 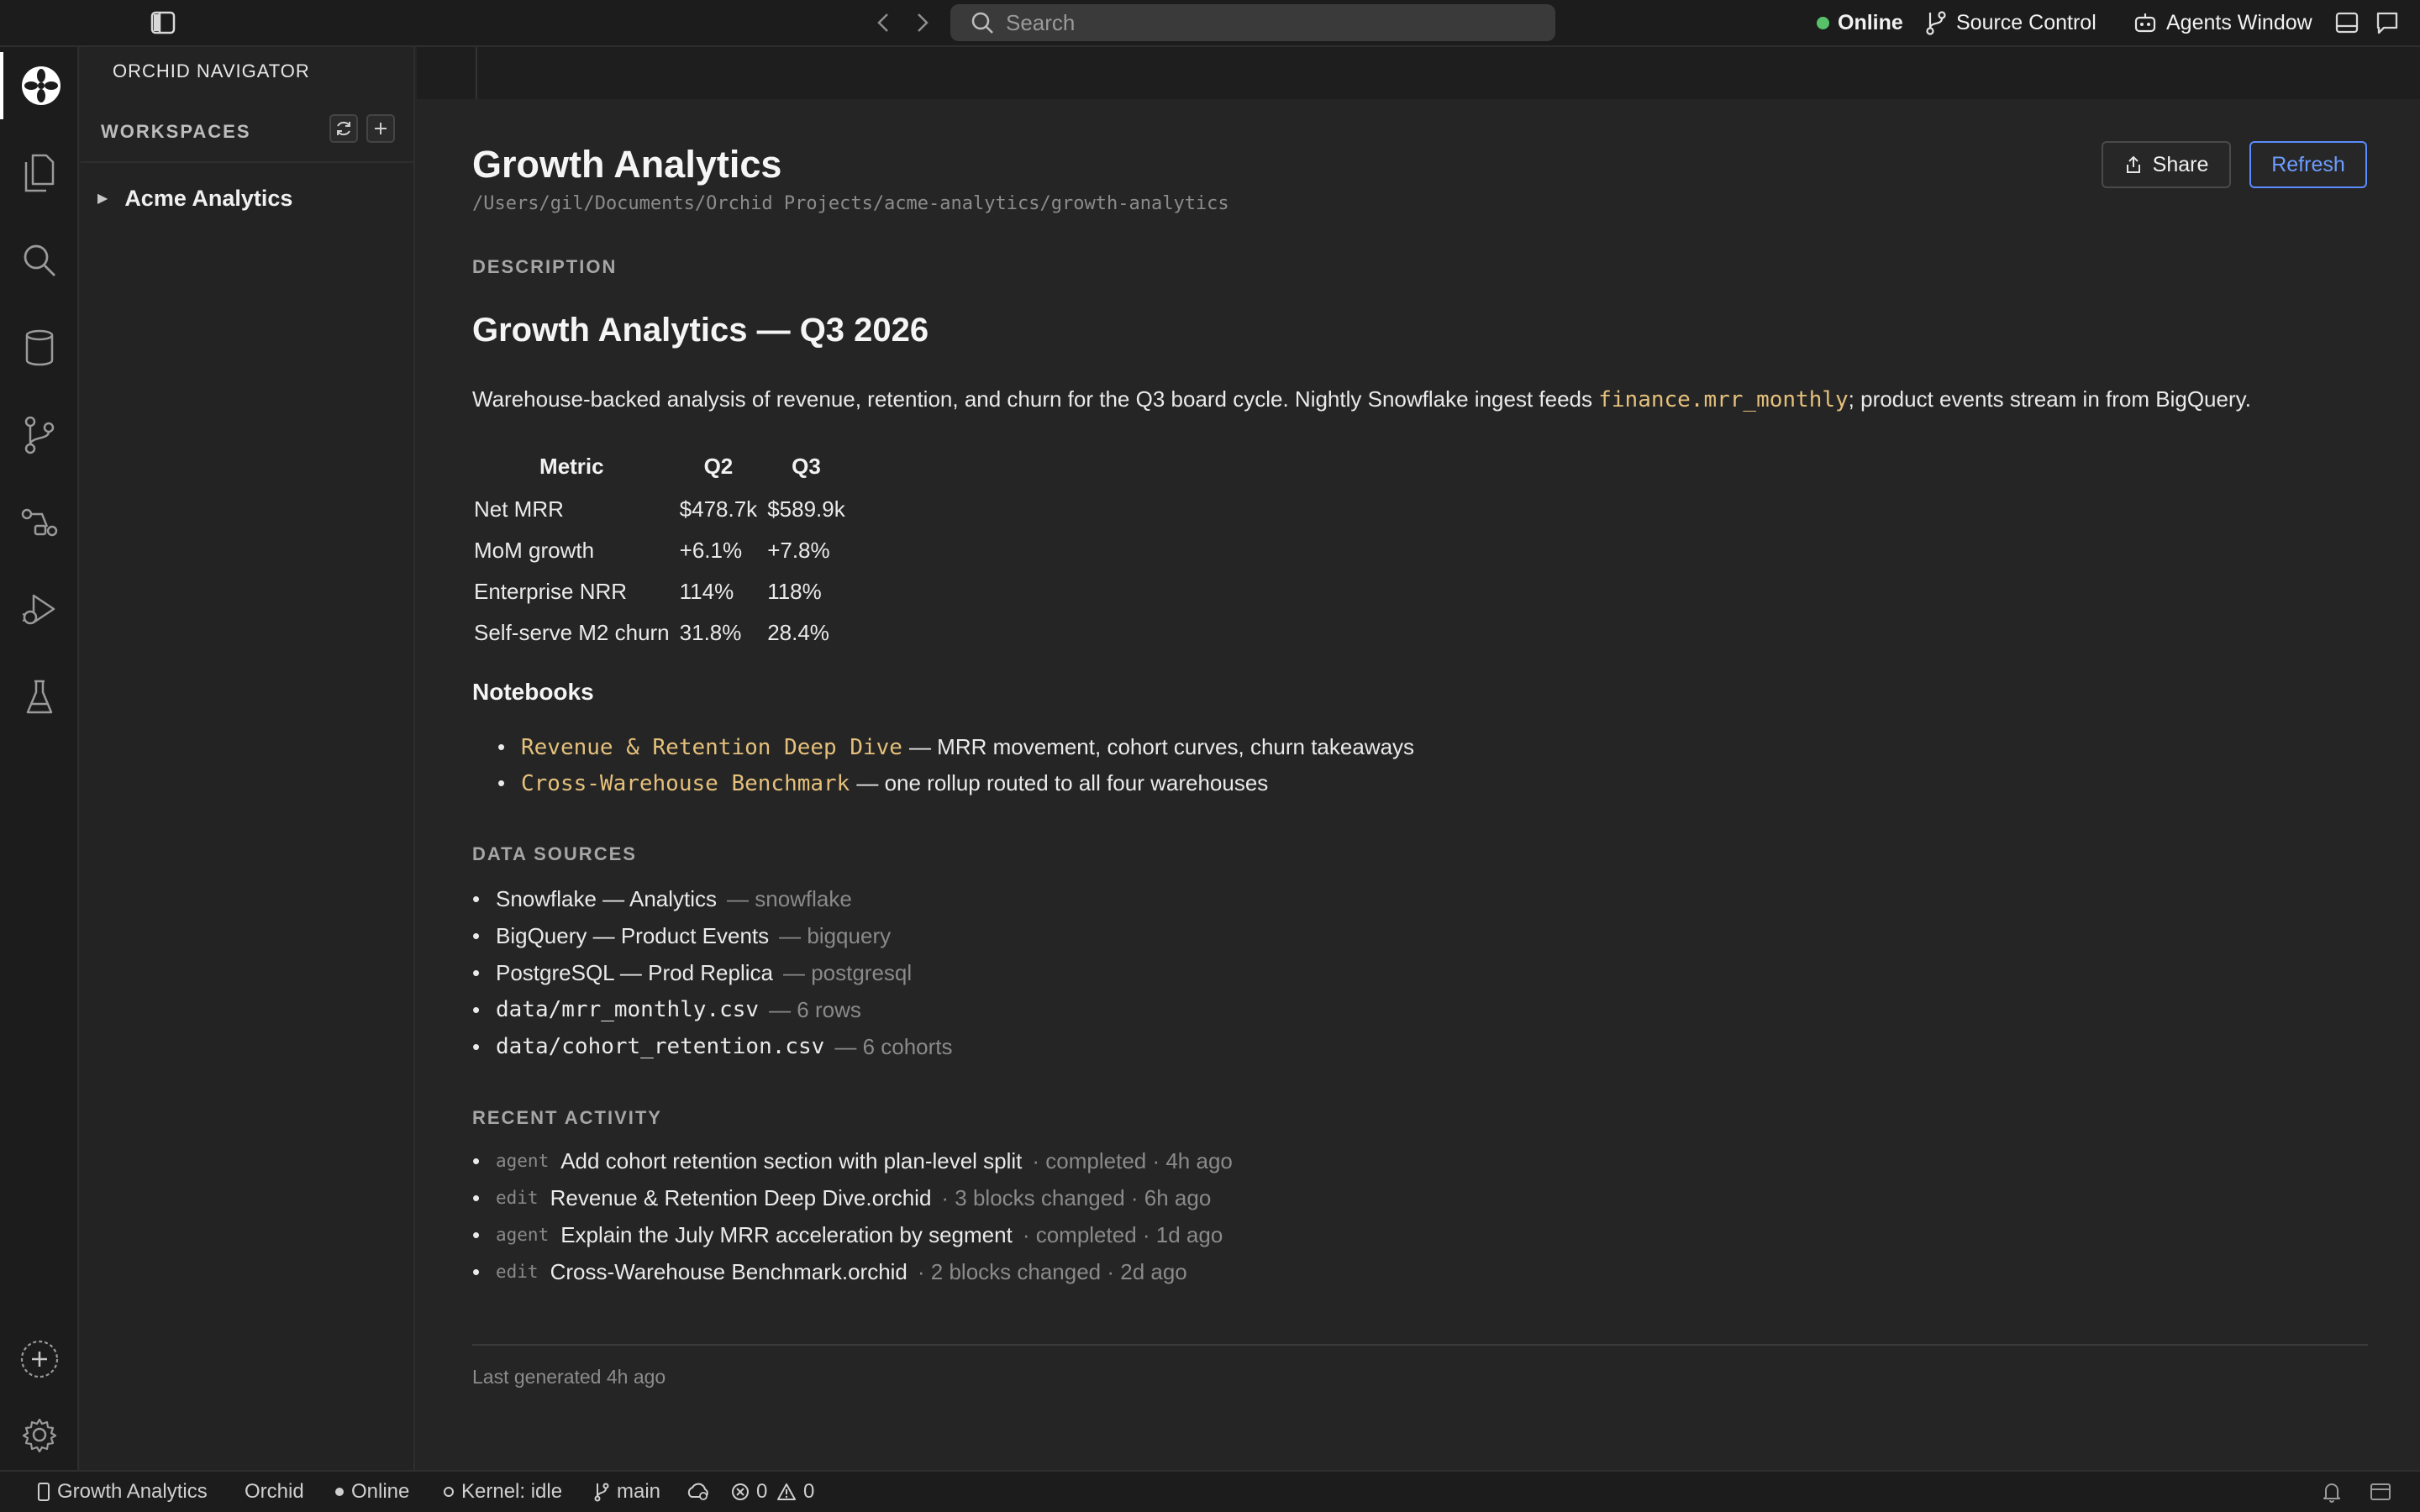 What do you see at coordinates (39, 1434) in the screenshot?
I see `gear-icon` at bounding box center [39, 1434].